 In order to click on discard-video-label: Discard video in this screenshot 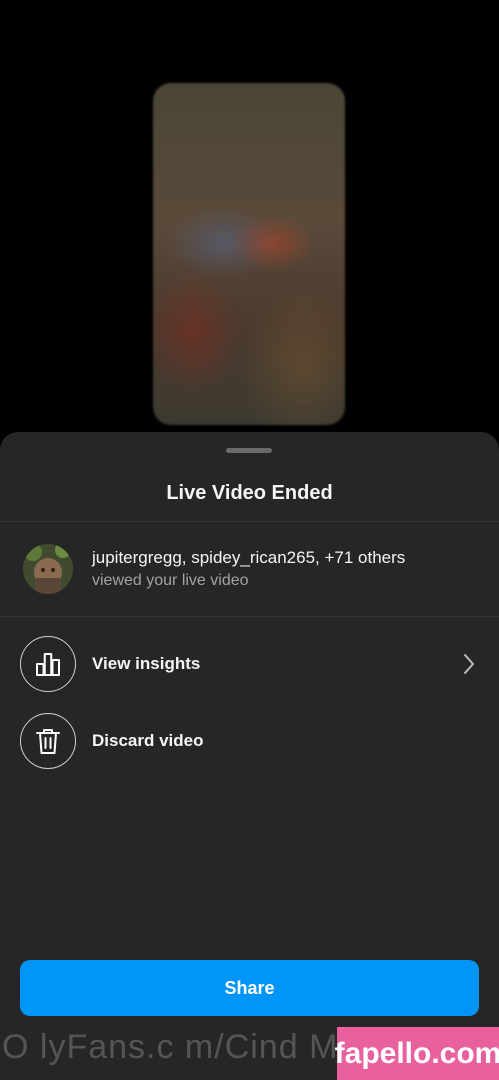, I will do `click(148, 740)`.